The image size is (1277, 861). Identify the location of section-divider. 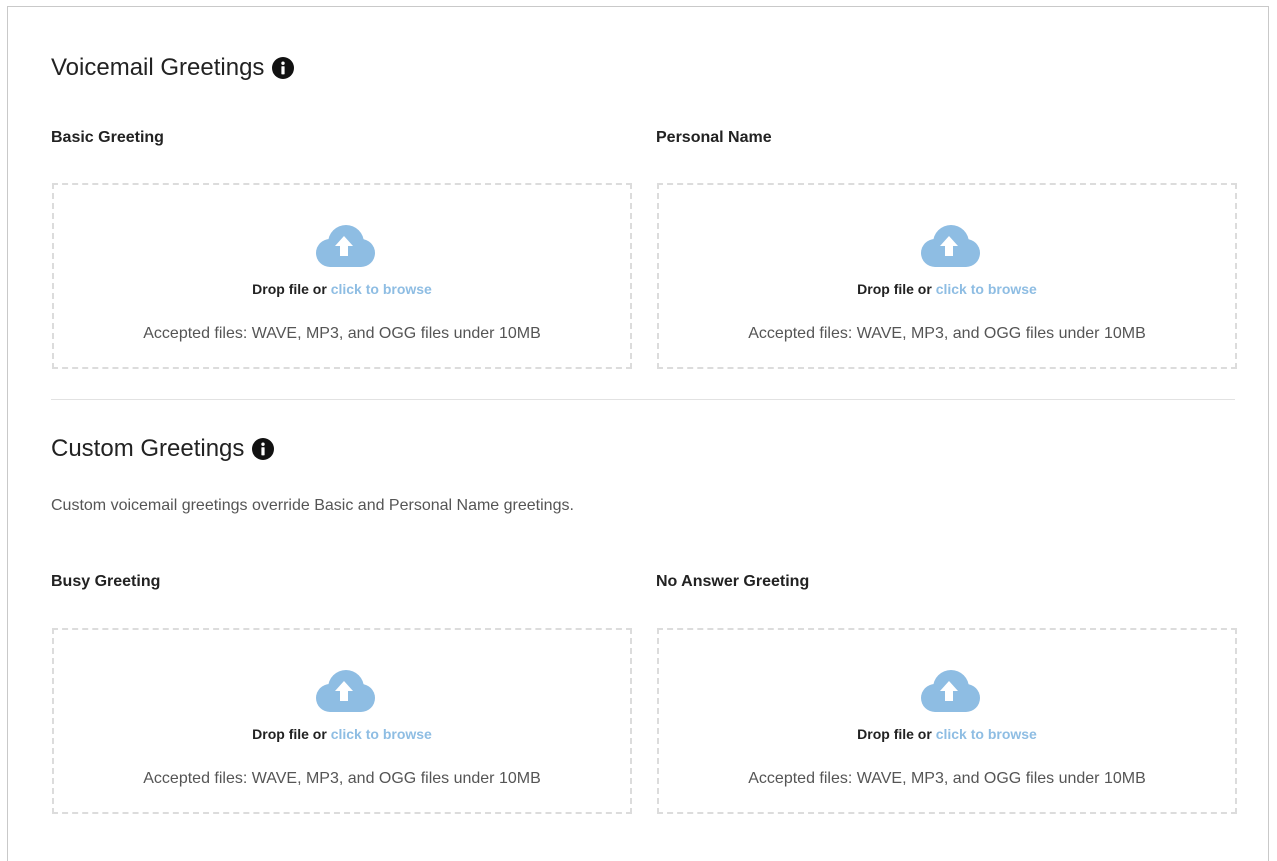
(643, 399).